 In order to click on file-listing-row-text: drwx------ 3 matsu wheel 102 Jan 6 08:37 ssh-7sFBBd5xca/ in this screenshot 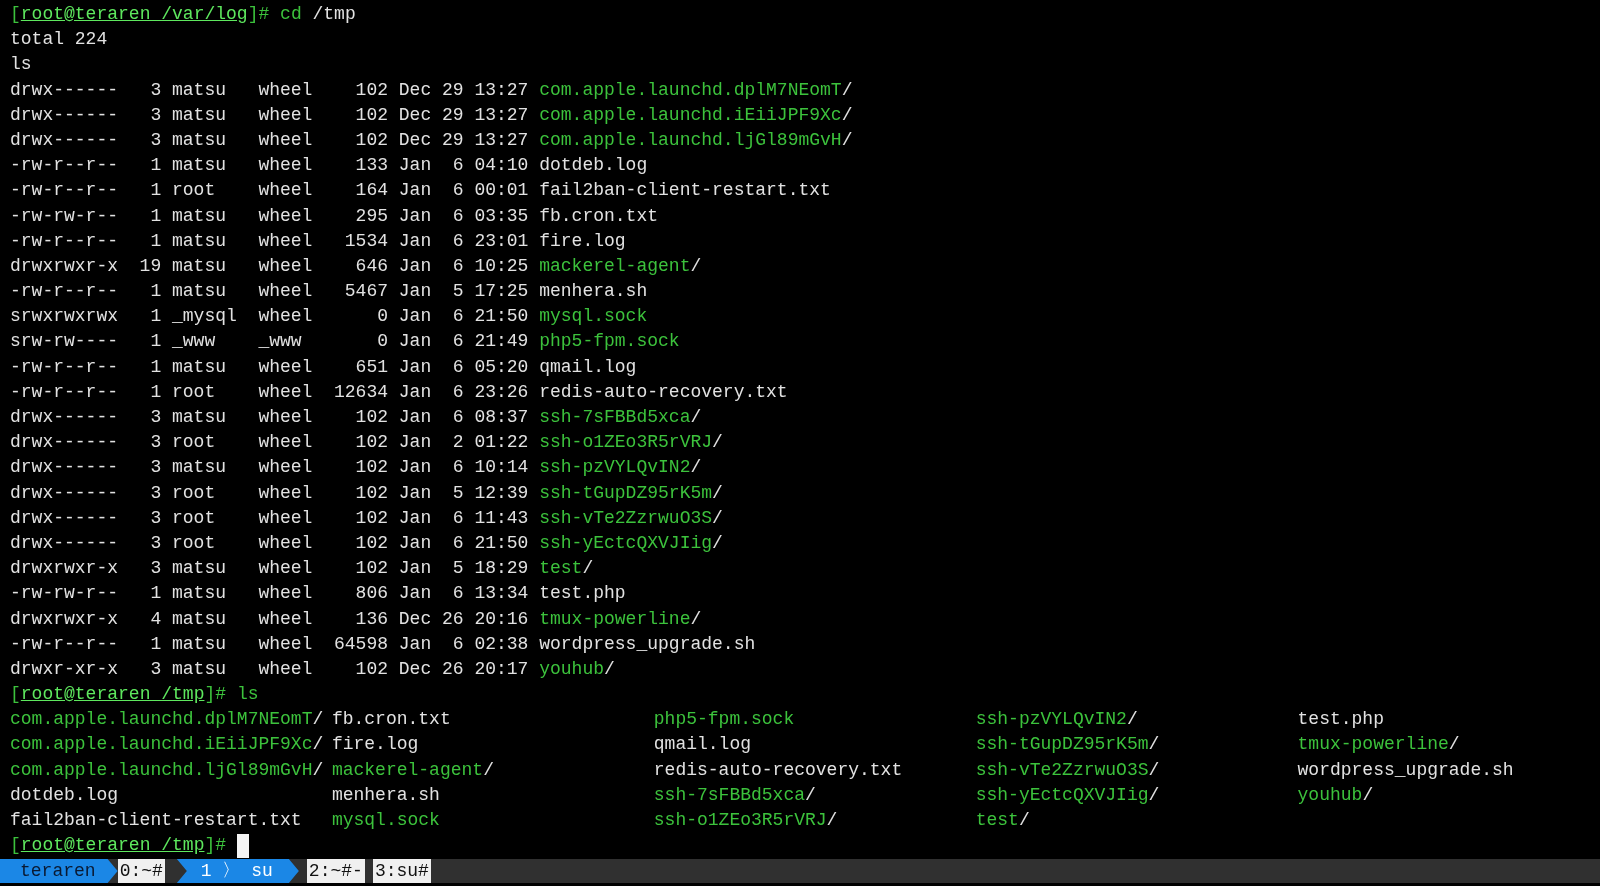, I will do `click(356, 417)`.